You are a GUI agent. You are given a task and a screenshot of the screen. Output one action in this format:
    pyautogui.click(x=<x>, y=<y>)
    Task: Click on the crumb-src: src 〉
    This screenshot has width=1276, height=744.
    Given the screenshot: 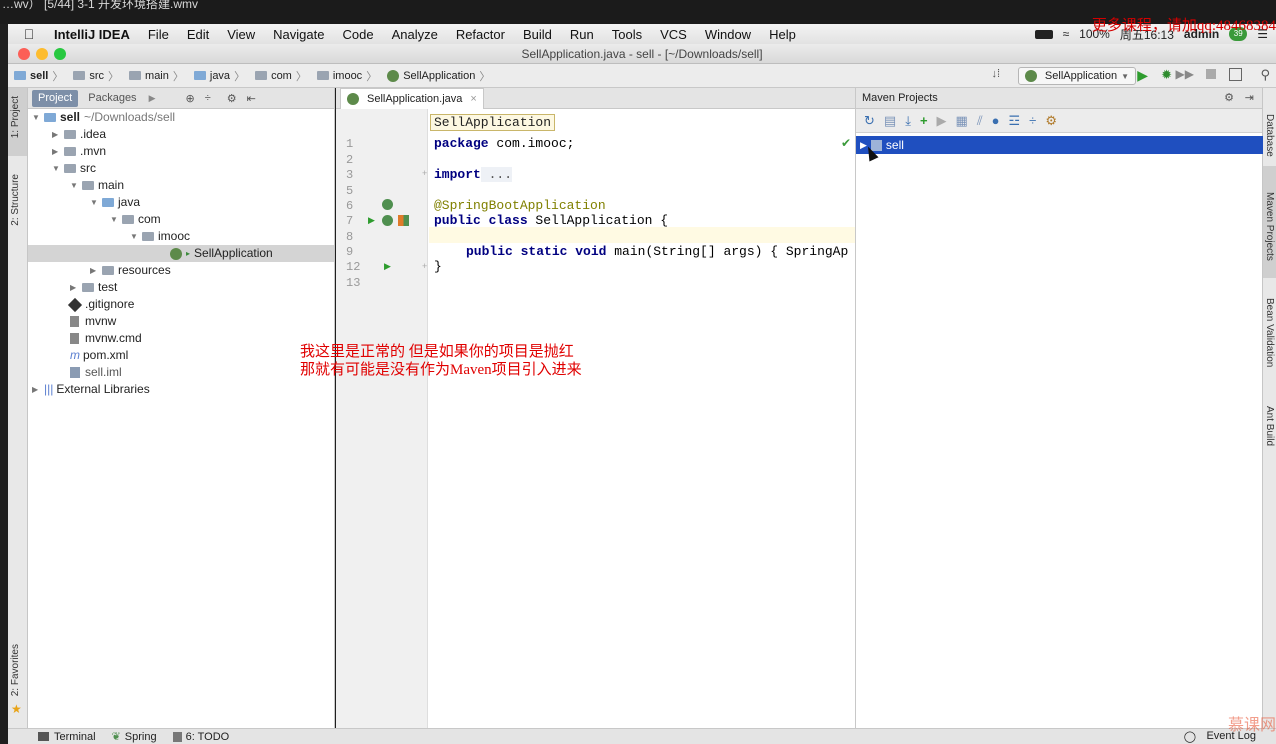 What is the action you would take?
    pyautogui.click(x=95, y=76)
    